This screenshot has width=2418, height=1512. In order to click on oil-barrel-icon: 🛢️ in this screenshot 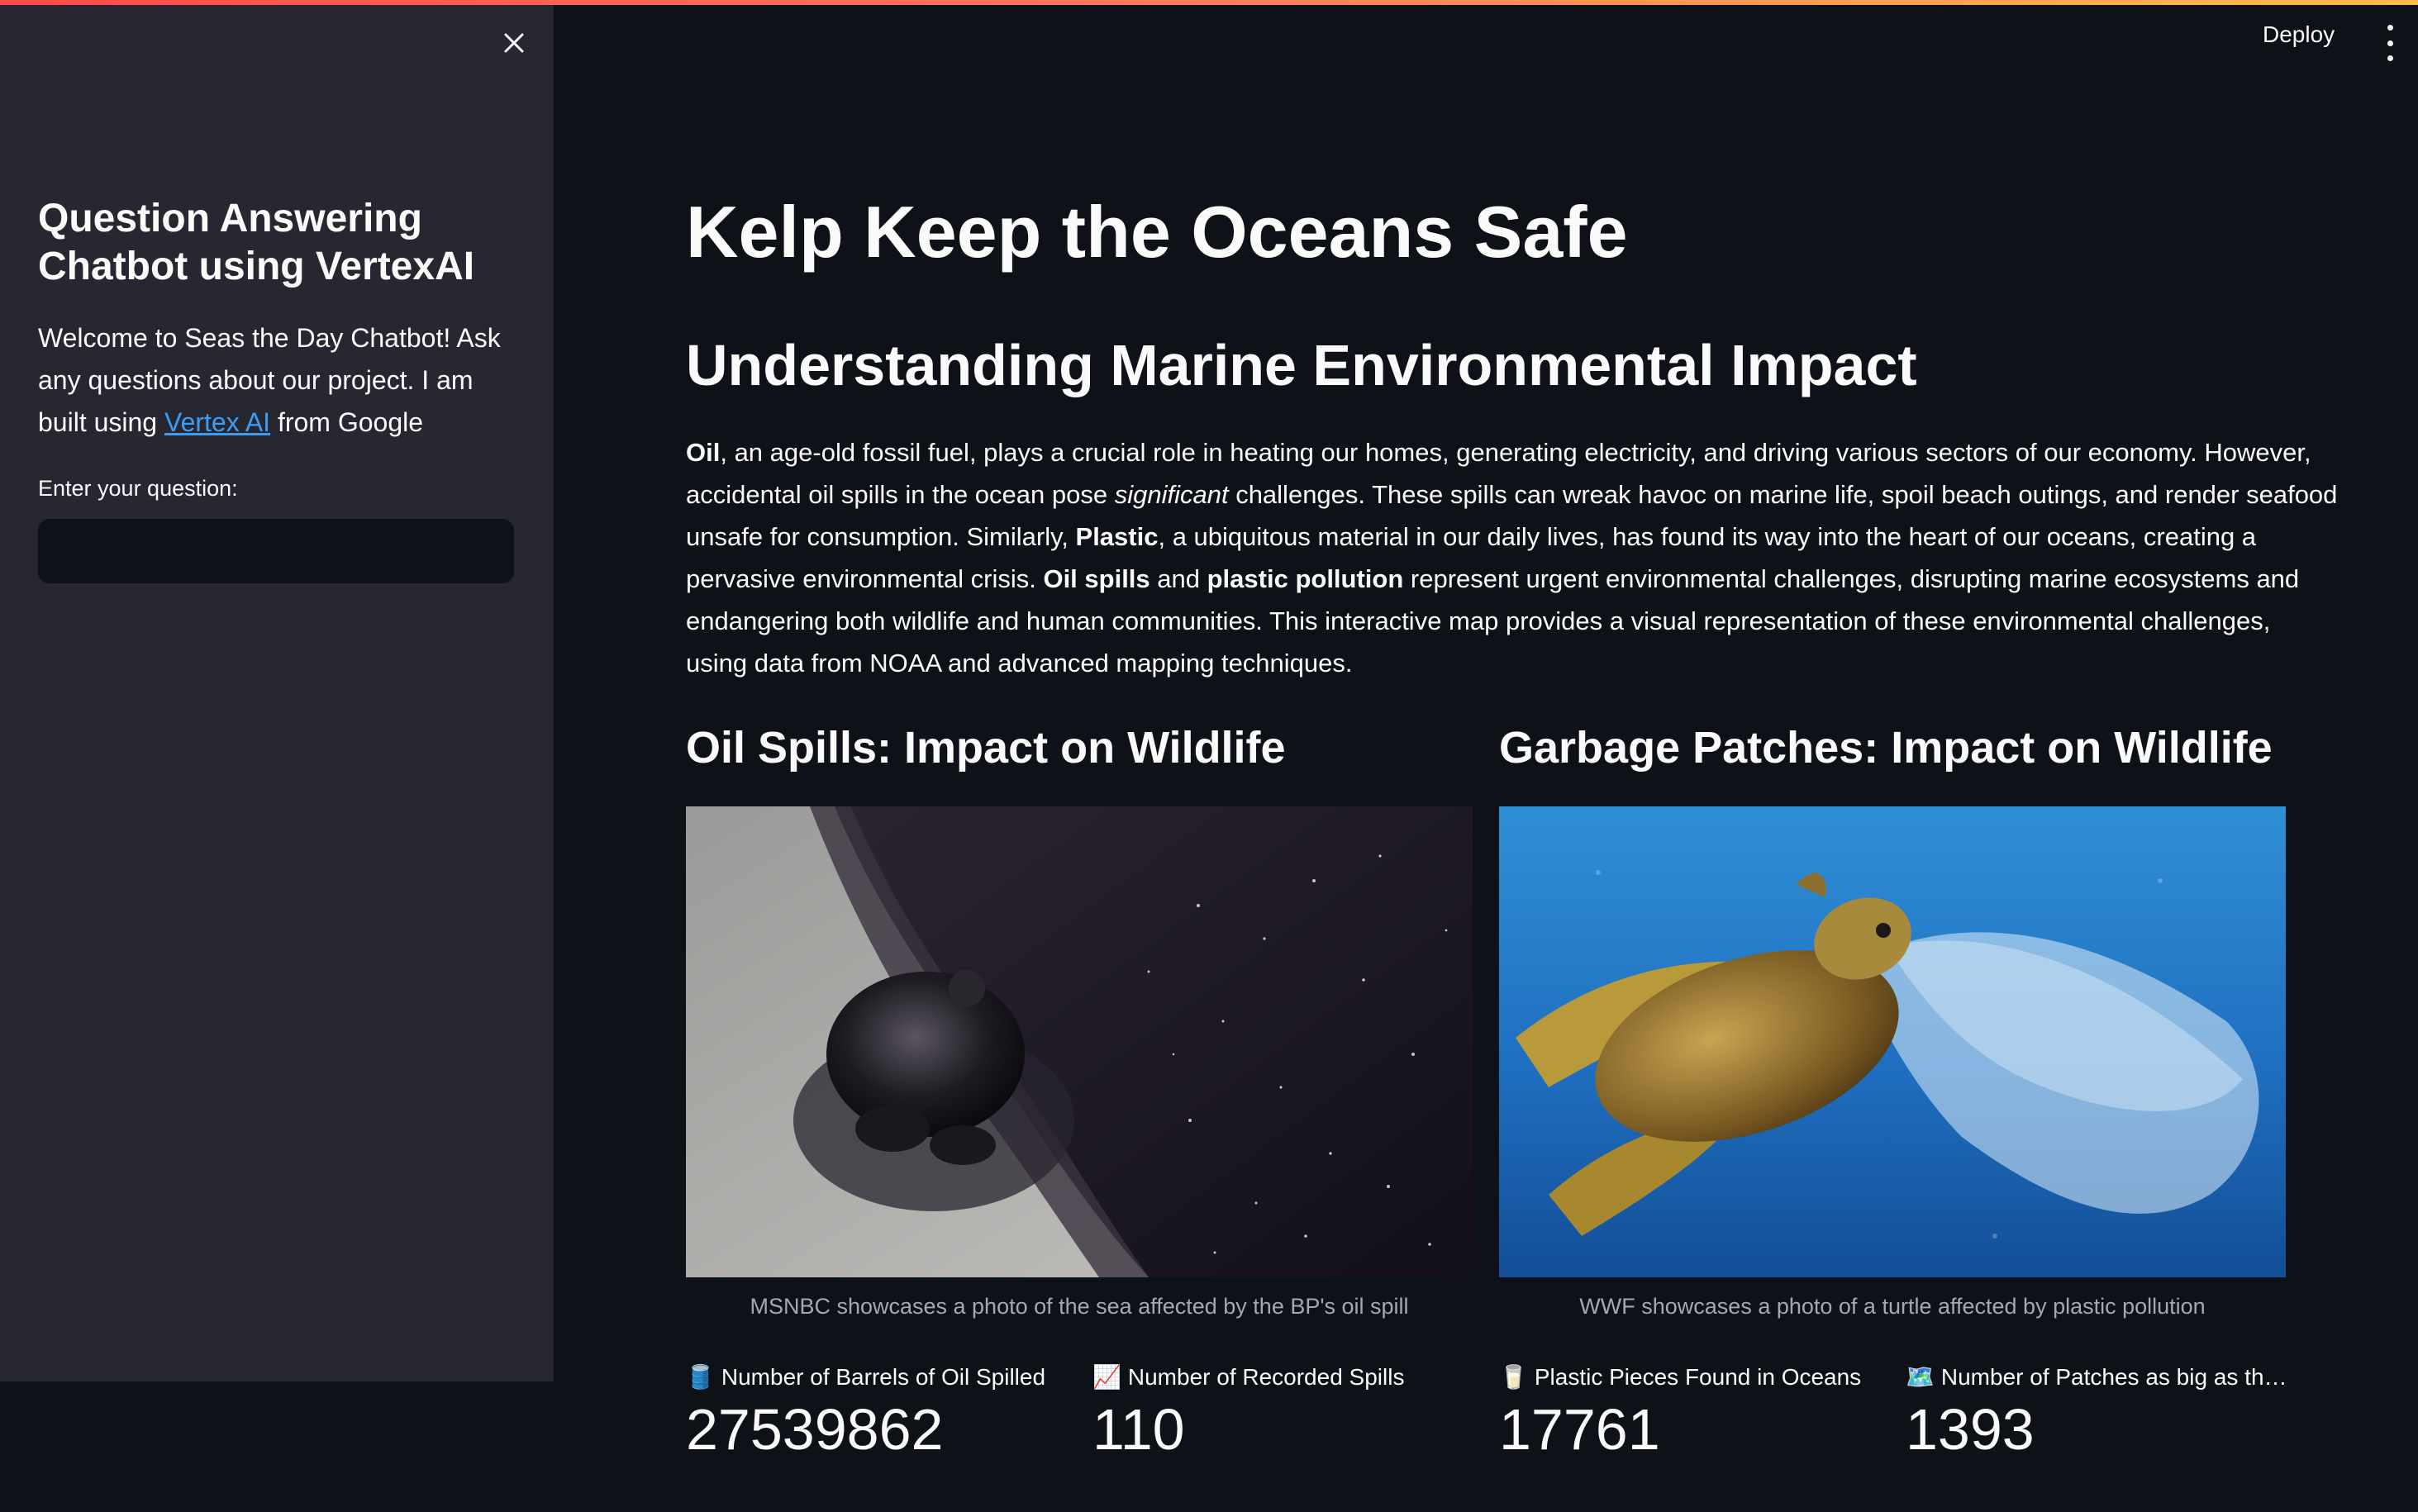, I will do `click(700, 1377)`.